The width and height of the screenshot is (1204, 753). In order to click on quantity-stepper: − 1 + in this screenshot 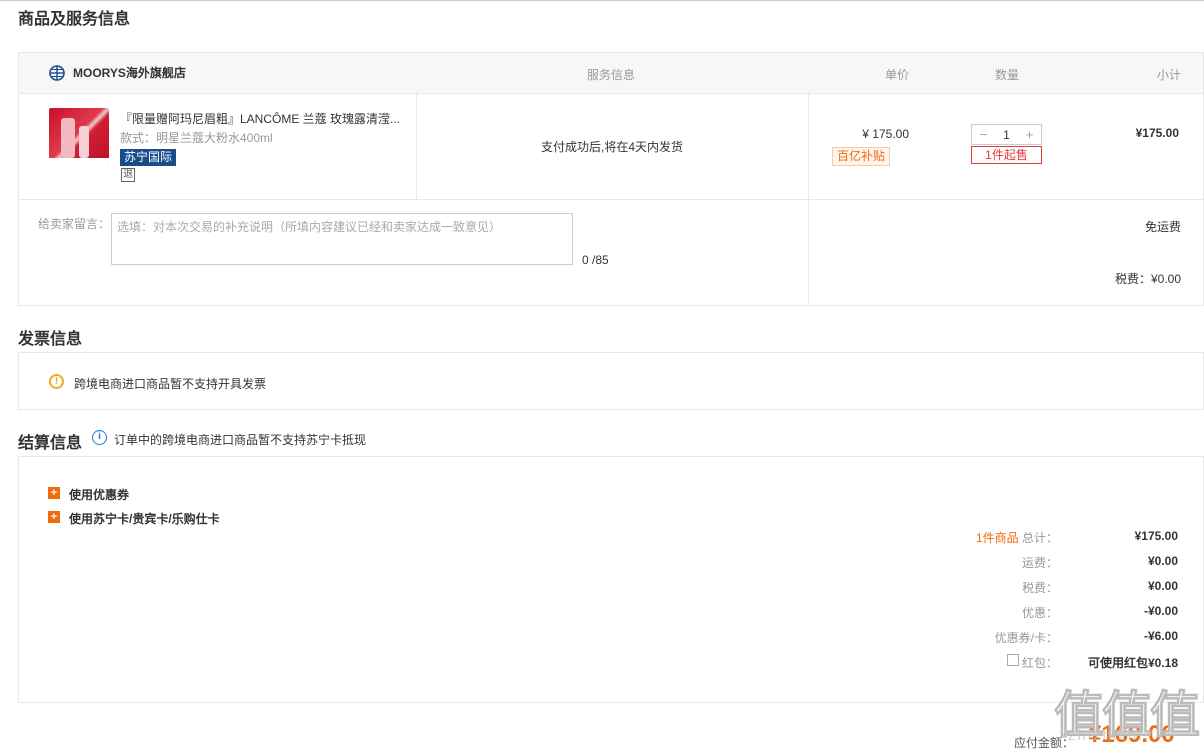, I will do `click(1006, 134)`.